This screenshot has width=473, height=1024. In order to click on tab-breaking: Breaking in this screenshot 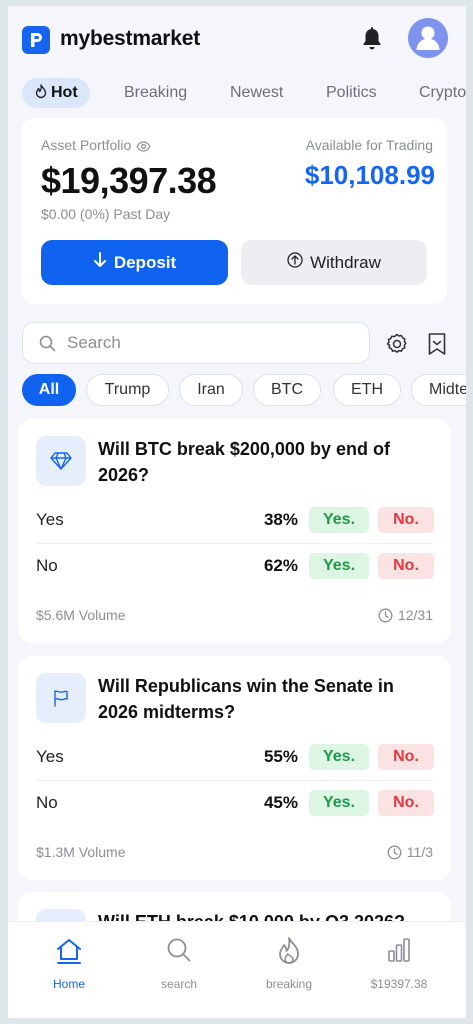, I will do `click(155, 93)`.